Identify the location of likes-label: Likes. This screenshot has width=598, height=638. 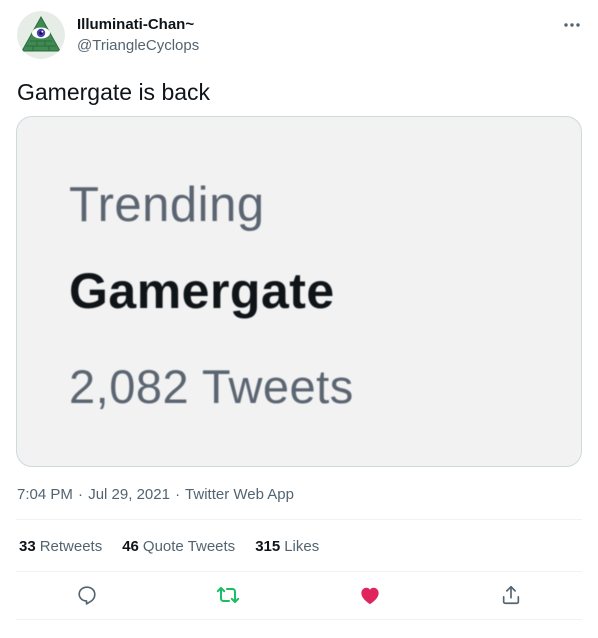
(302, 546).